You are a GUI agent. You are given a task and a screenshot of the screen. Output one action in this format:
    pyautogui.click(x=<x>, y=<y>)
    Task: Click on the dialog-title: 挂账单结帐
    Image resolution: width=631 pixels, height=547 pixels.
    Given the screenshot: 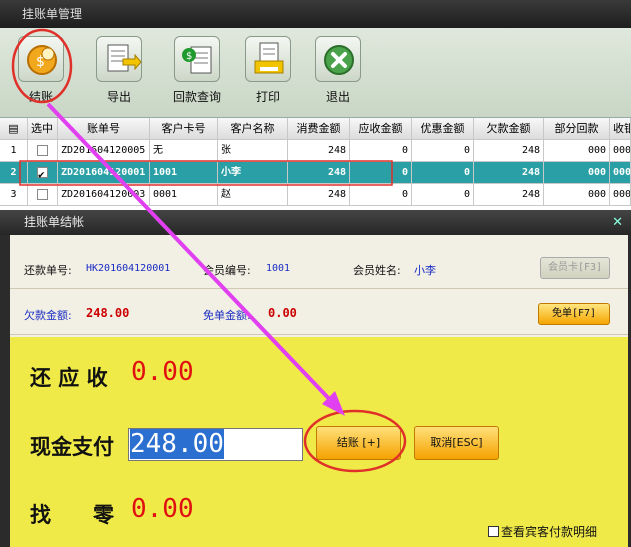 What is the action you would take?
    pyautogui.click(x=54, y=222)
    